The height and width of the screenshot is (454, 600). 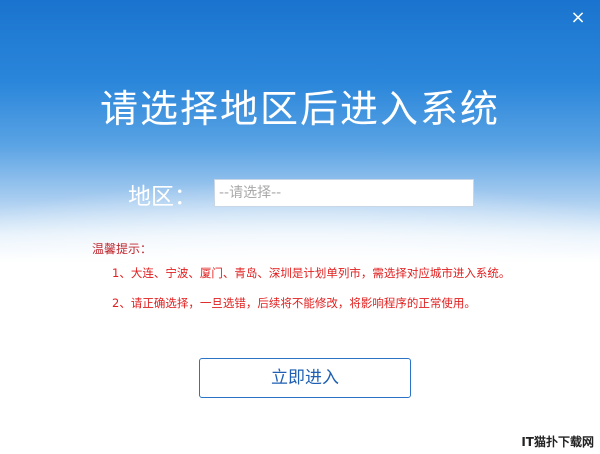 I want to click on tips-title: 温馨提示：, so click(x=122, y=249).